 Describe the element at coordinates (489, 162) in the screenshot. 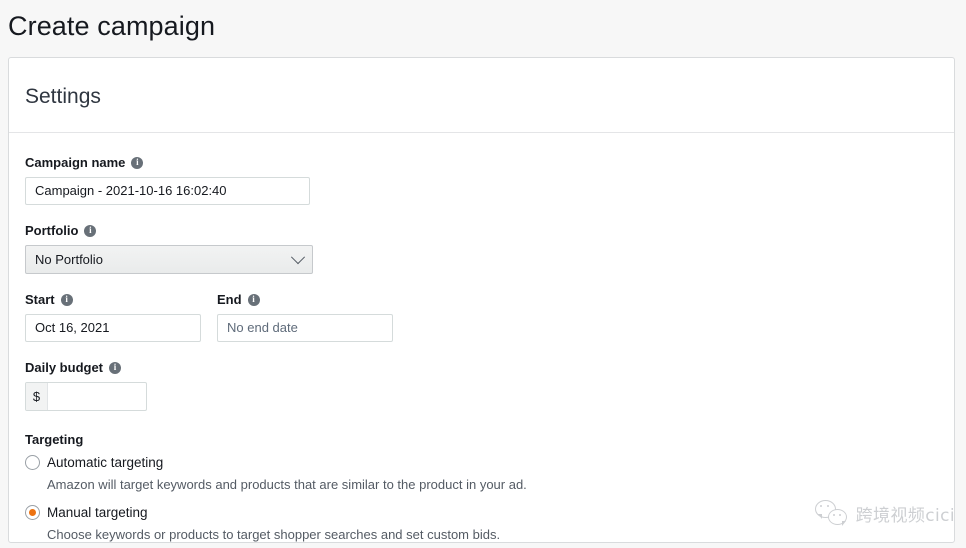

I see `campaign-name-label: Campaign name` at that location.